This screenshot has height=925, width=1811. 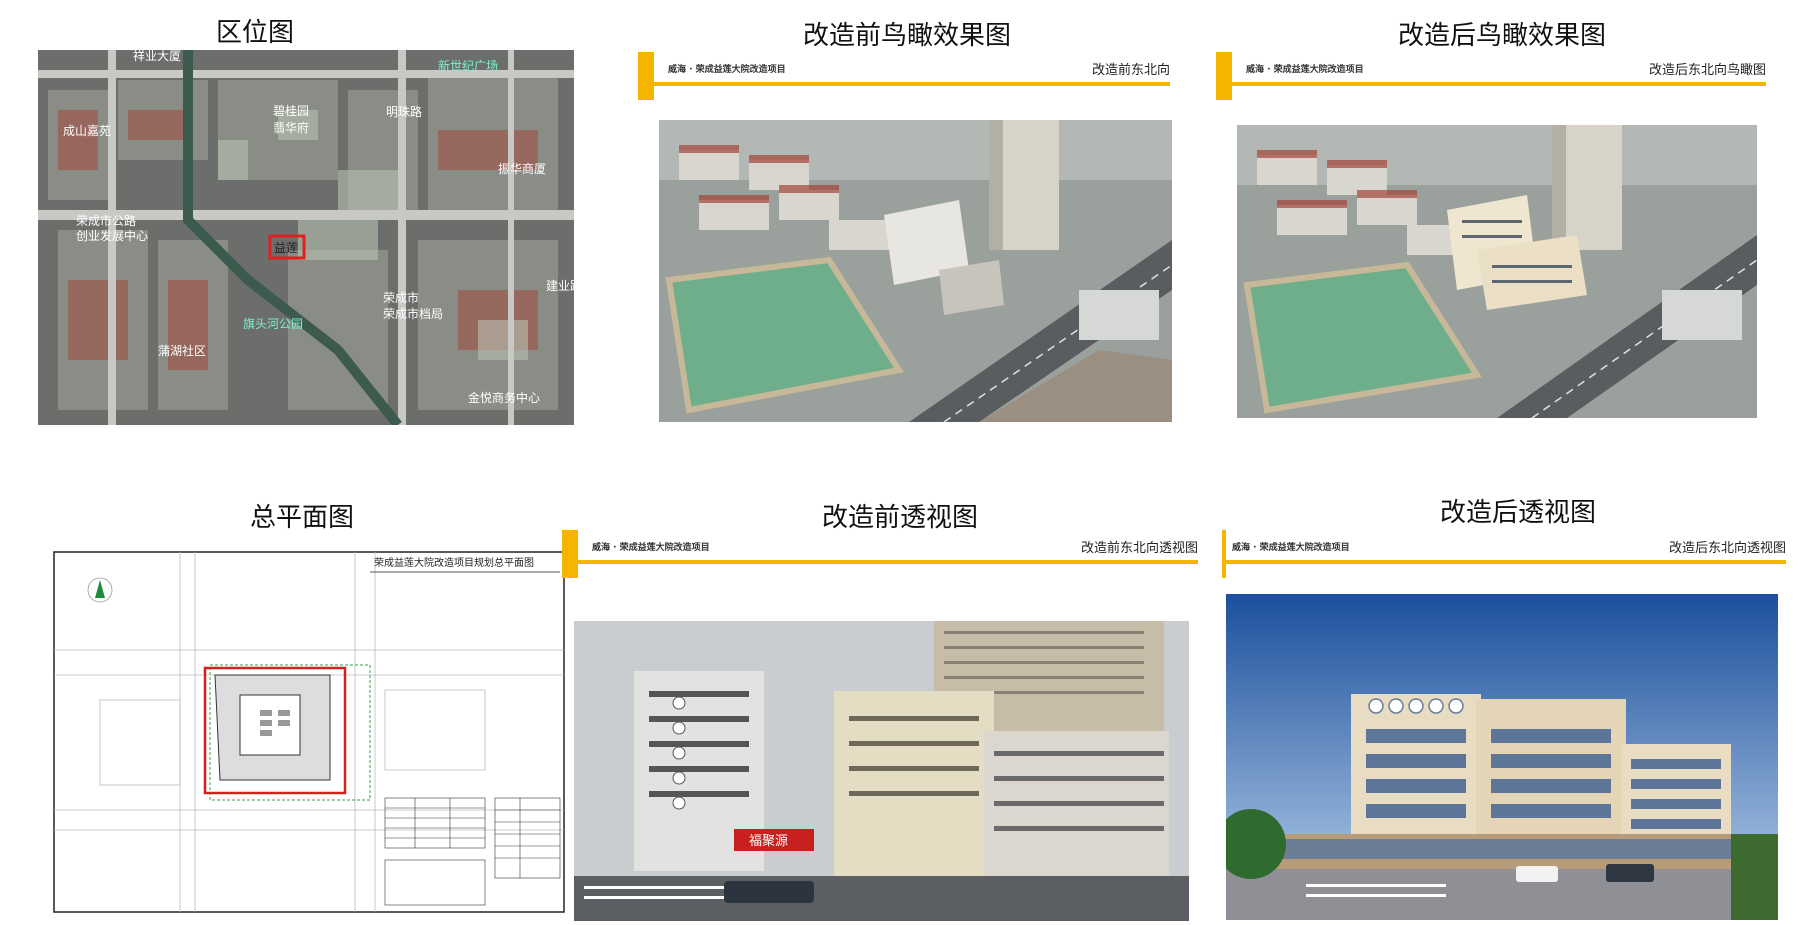 What do you see at coordinates (1491, 77) in the screenshot?
I see `after-aerial-header: 威海 · 荣成益莲大院改造项目 改造后东北向鸟瞰图` at bounding box center [1491, 77].